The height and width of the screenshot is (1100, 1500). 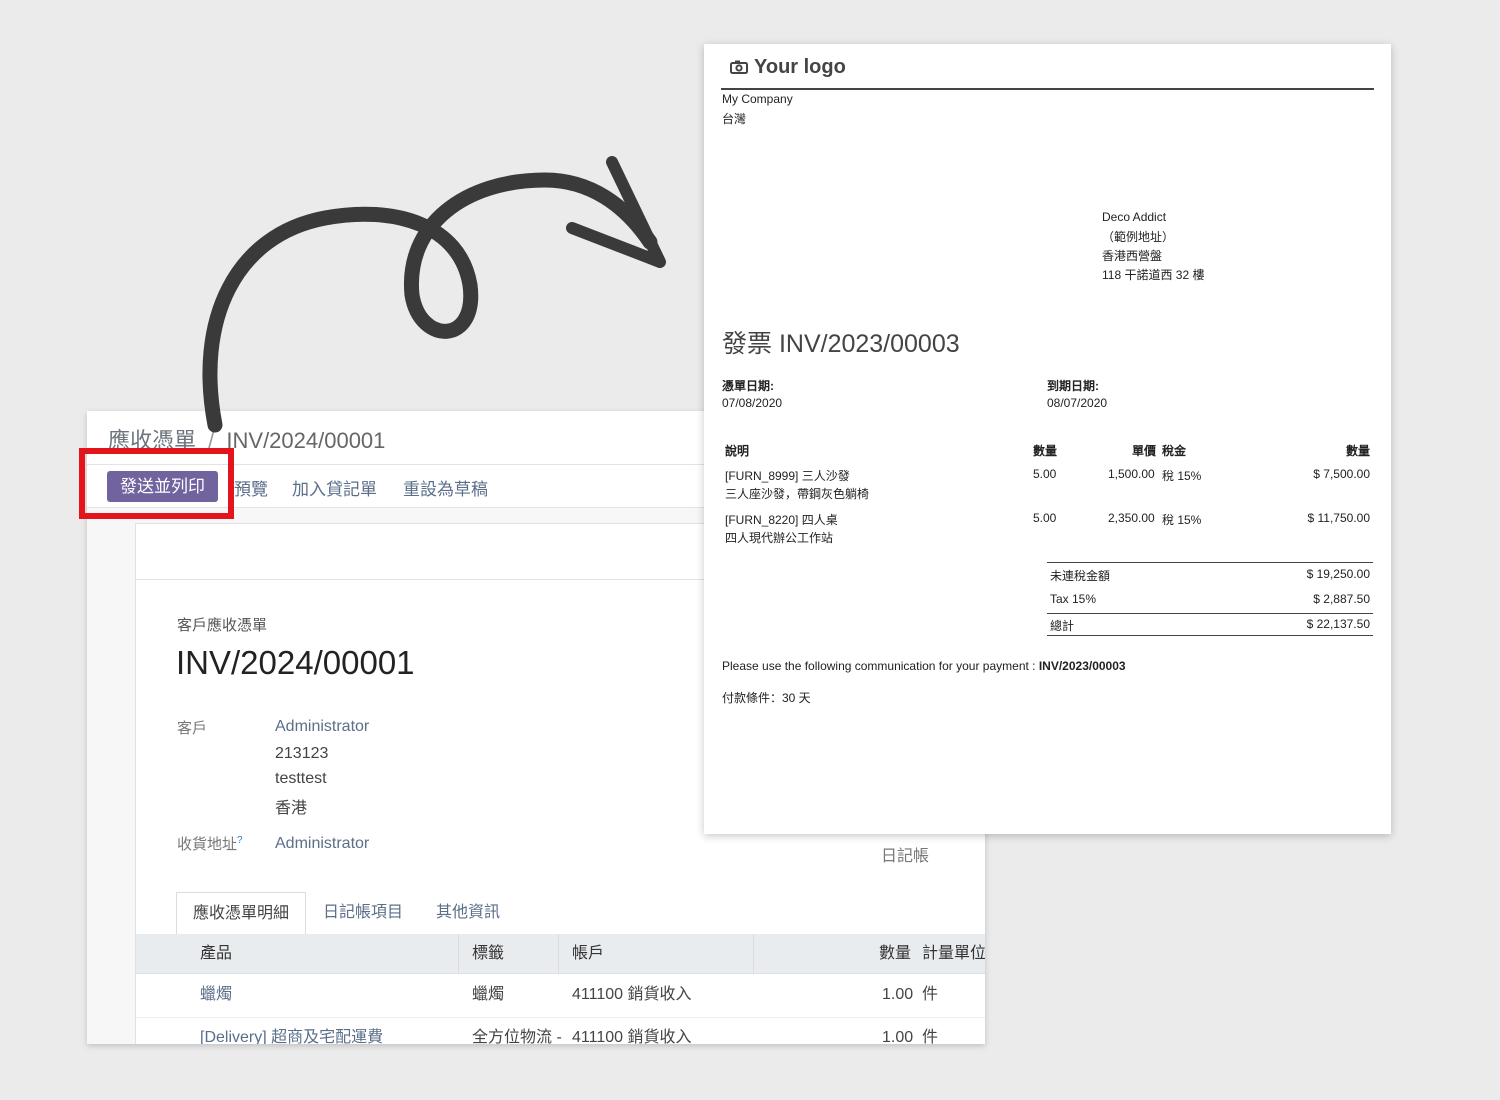 What do you see at coordinates (1131, 474) in the screenshot?
I see `line-unit-price: 1,500.00` at bounding box center [1131, 474].